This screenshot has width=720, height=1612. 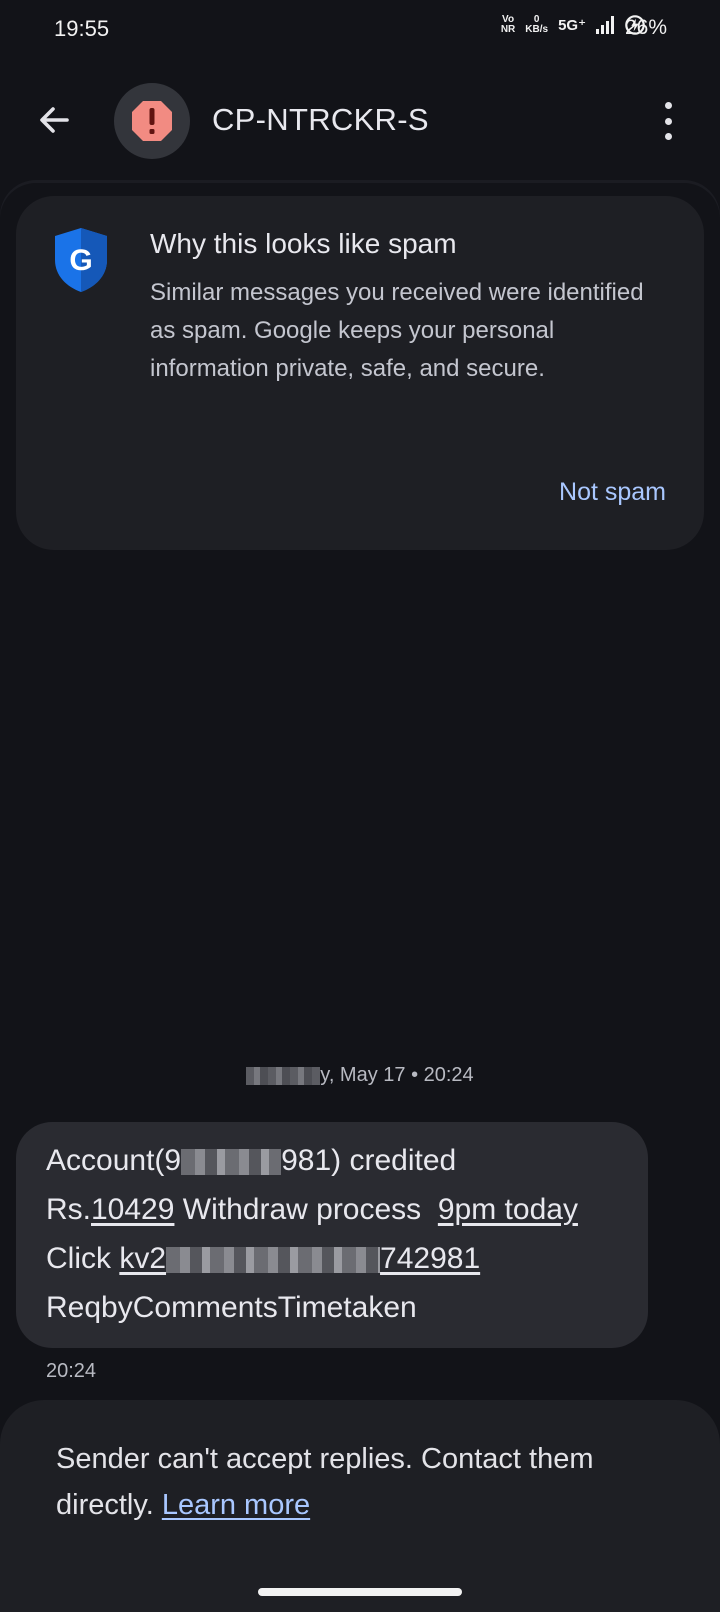 I want to click on learn-more-link: Learn more, so click(x=236, y=1505).